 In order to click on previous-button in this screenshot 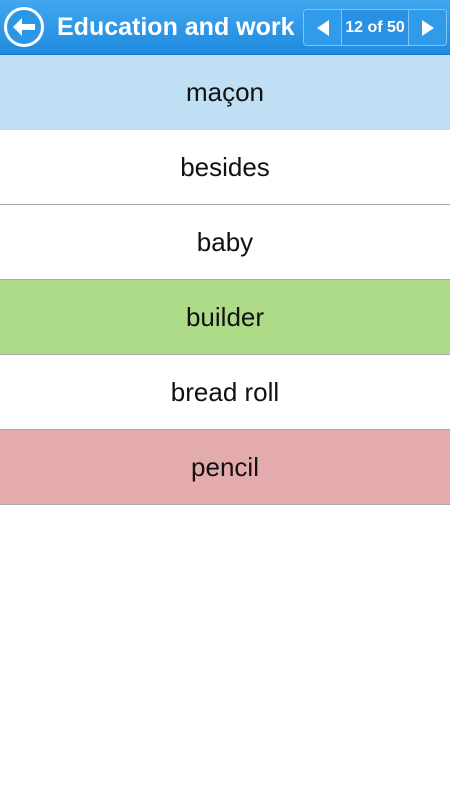, I will do `click(322, 27)`.